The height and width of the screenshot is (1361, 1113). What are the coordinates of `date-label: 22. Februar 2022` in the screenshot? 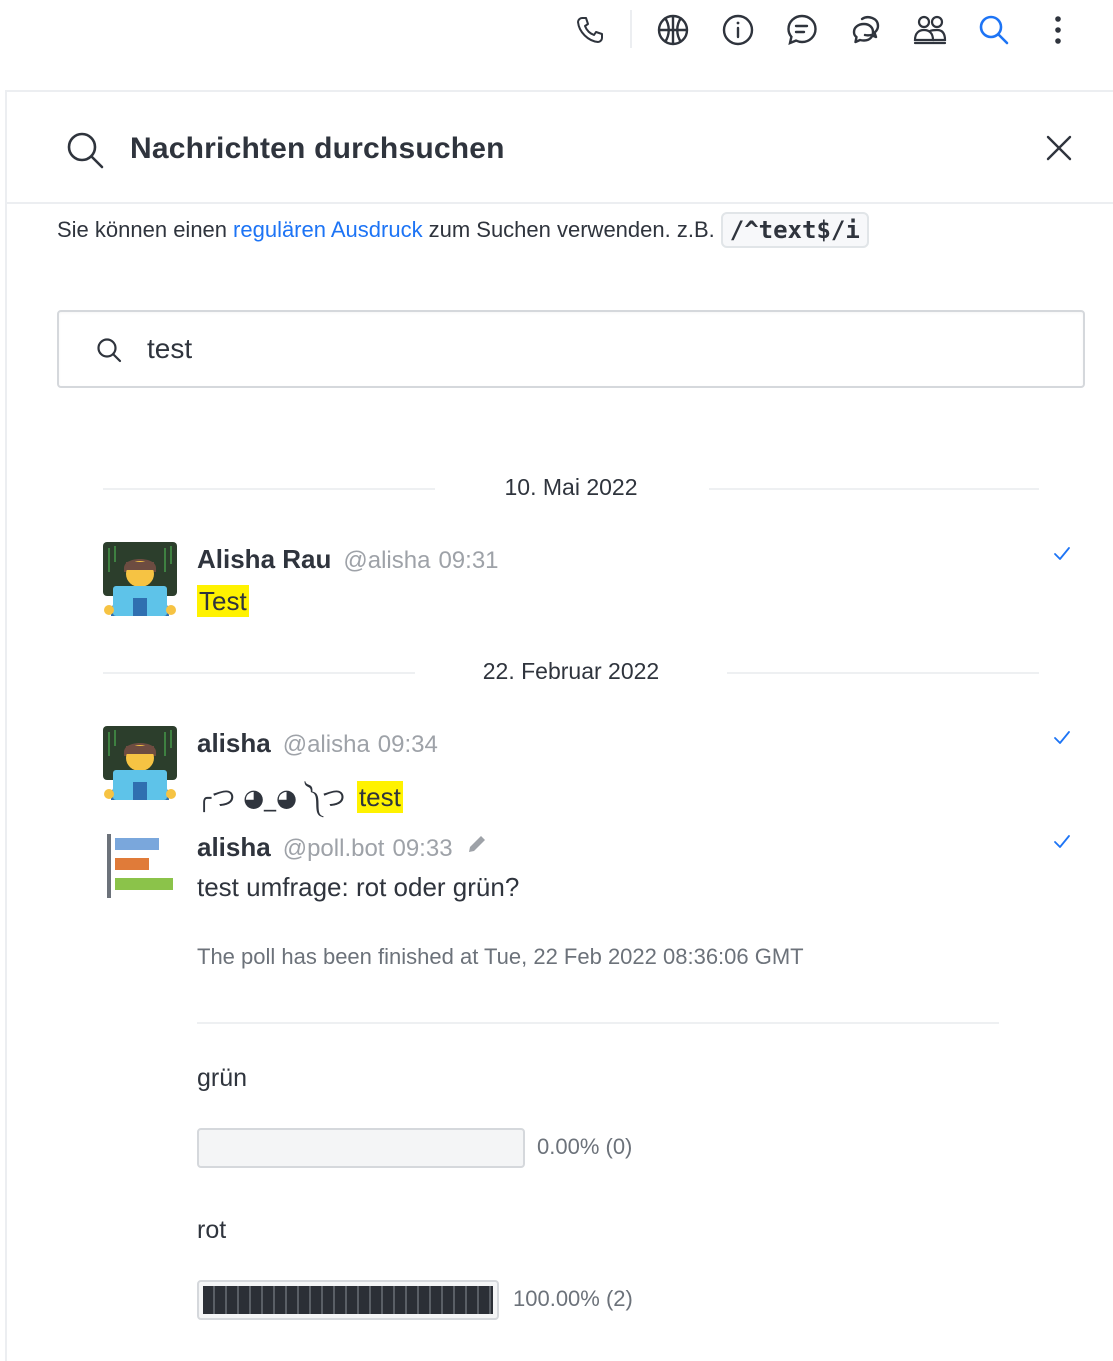 It's located at (571, 671).